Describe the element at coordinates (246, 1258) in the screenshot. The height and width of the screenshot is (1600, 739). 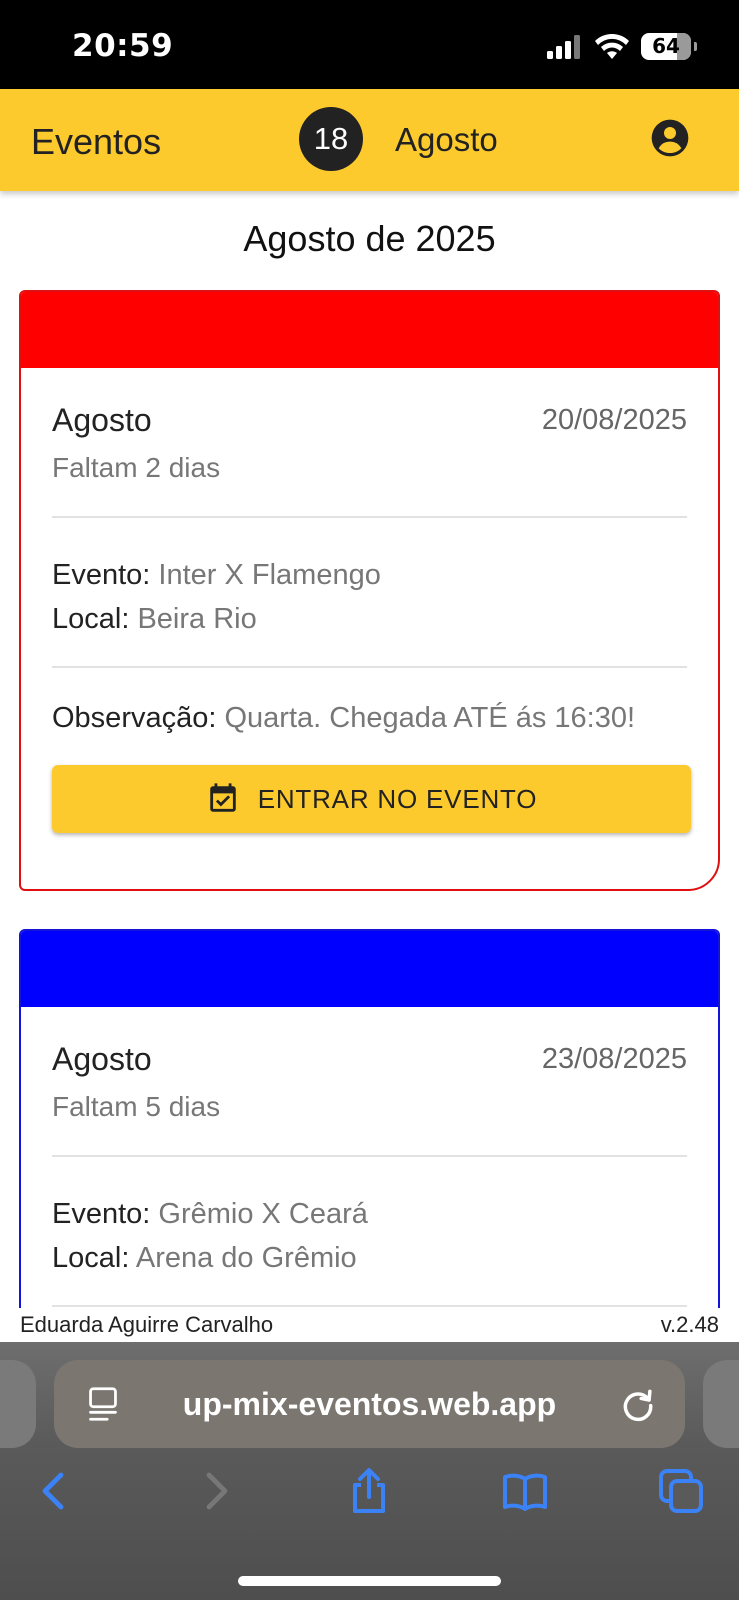
I see `event-location: Arena do Grêmio` at that location.